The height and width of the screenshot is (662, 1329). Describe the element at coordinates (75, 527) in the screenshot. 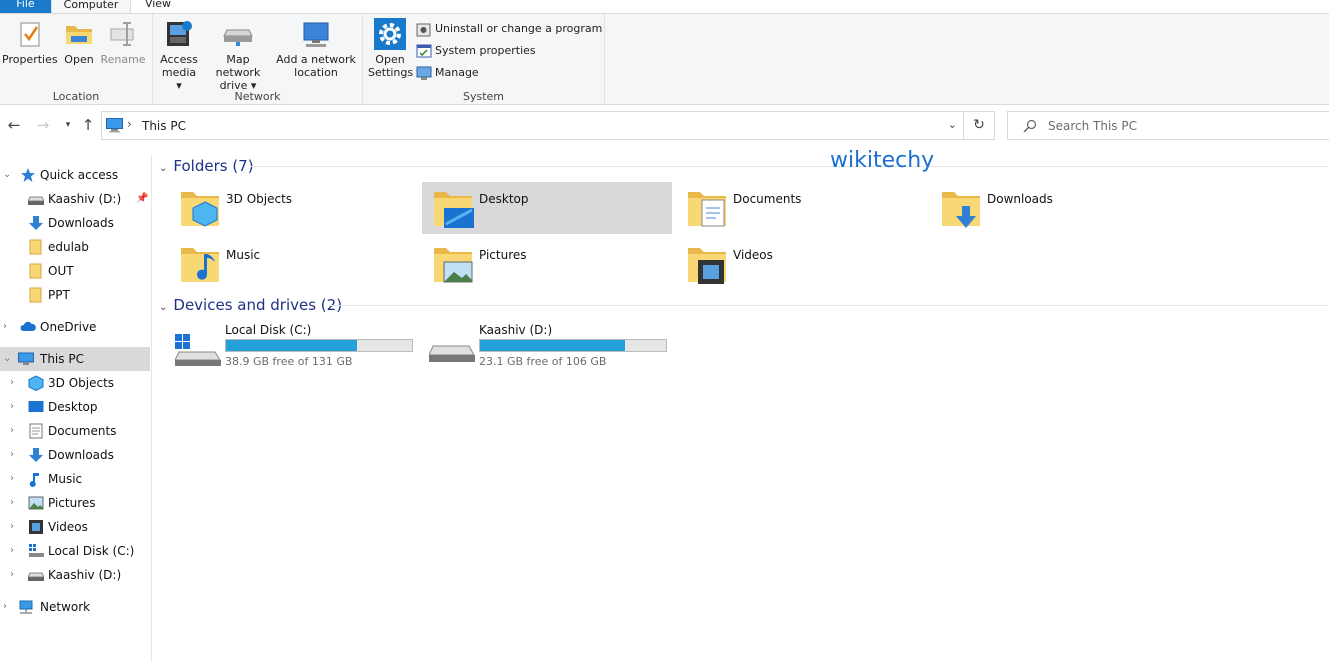

I see `sidebar-item-videos: › Videos` at that location.